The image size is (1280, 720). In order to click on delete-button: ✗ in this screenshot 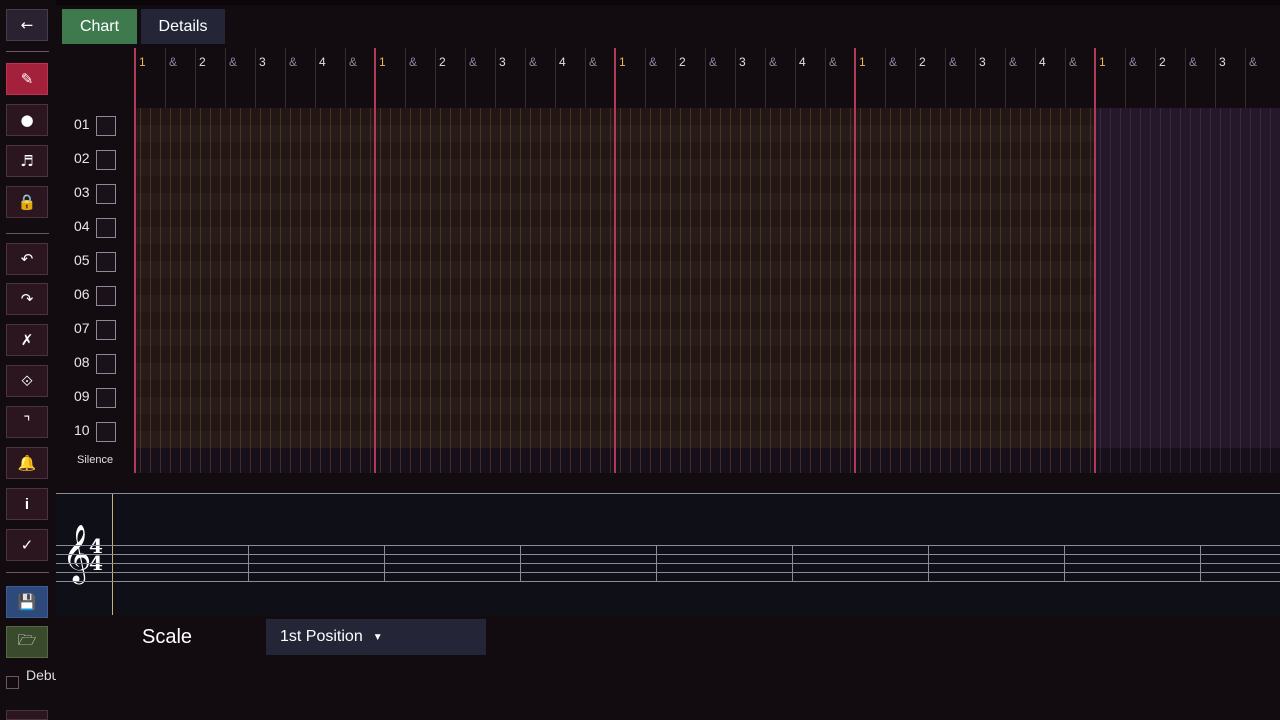, I will do `click(27, 340)`.